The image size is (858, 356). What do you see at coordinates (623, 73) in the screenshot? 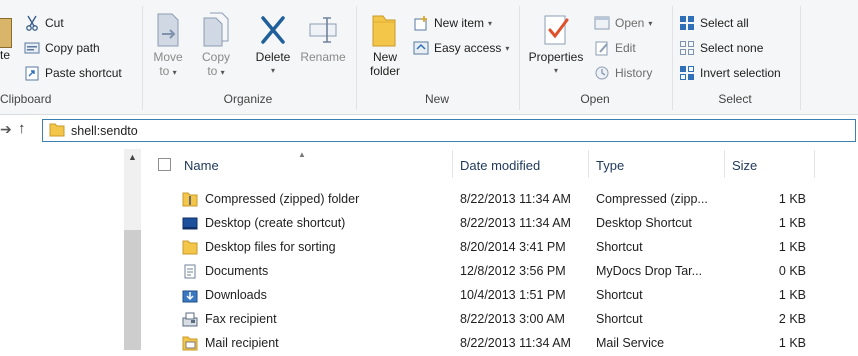
I see `history-button: History` at bounding box center [623, 73].